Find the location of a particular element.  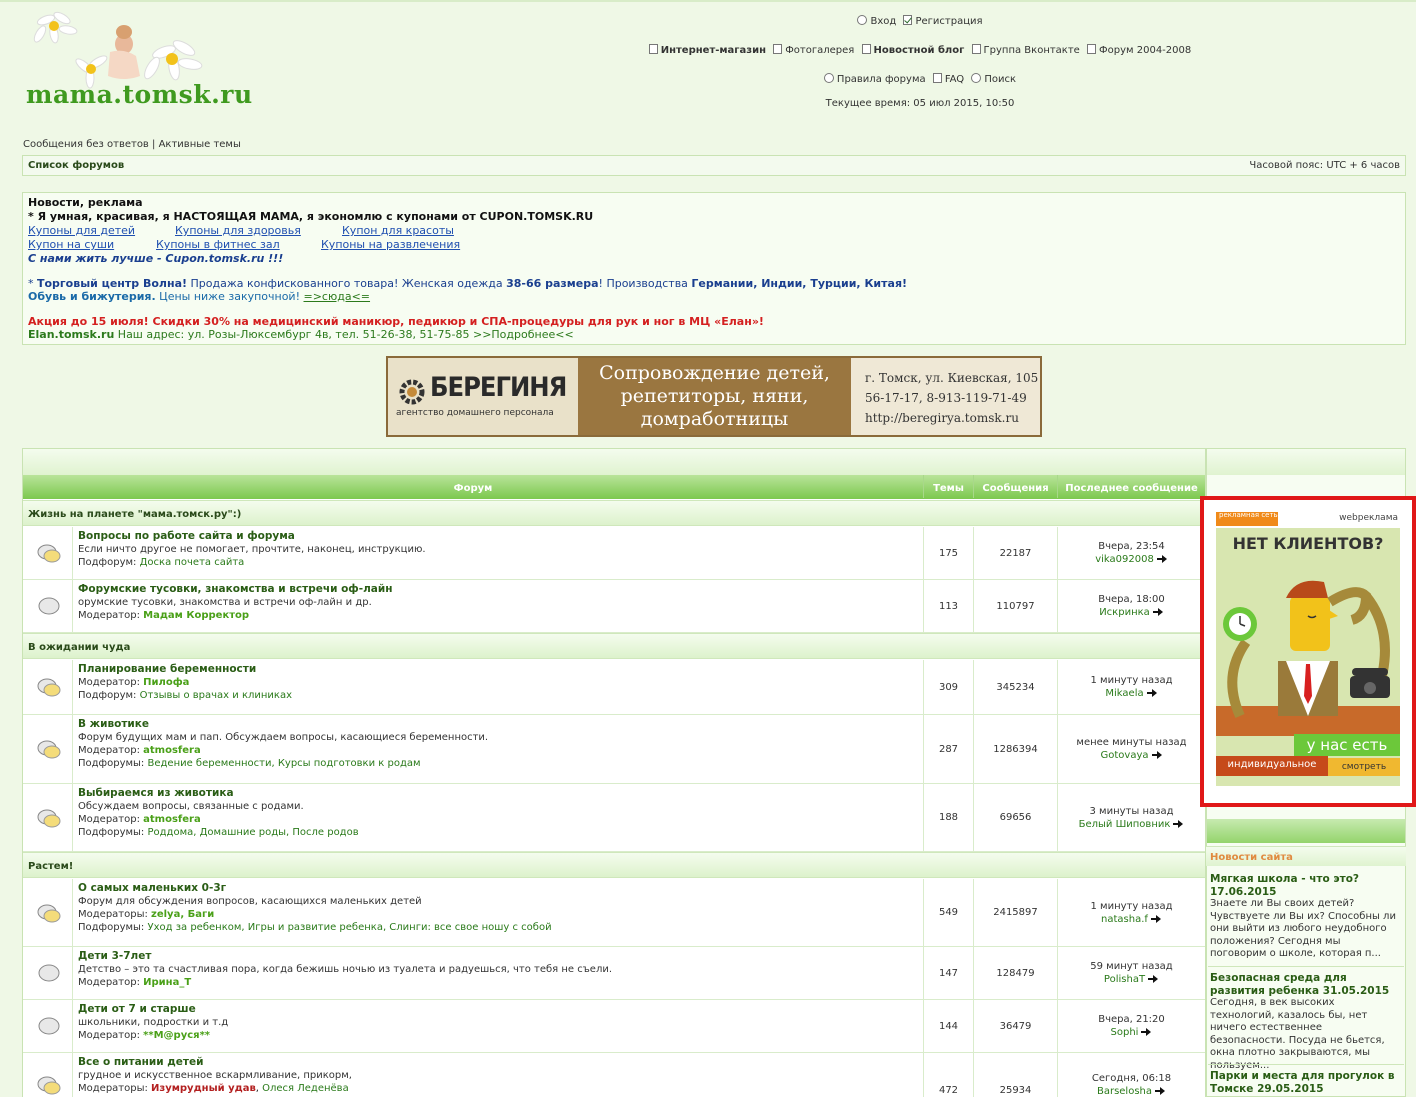

coupon-fitness-link: Купоны в фитнес зал is located at coordinates (218, 245).